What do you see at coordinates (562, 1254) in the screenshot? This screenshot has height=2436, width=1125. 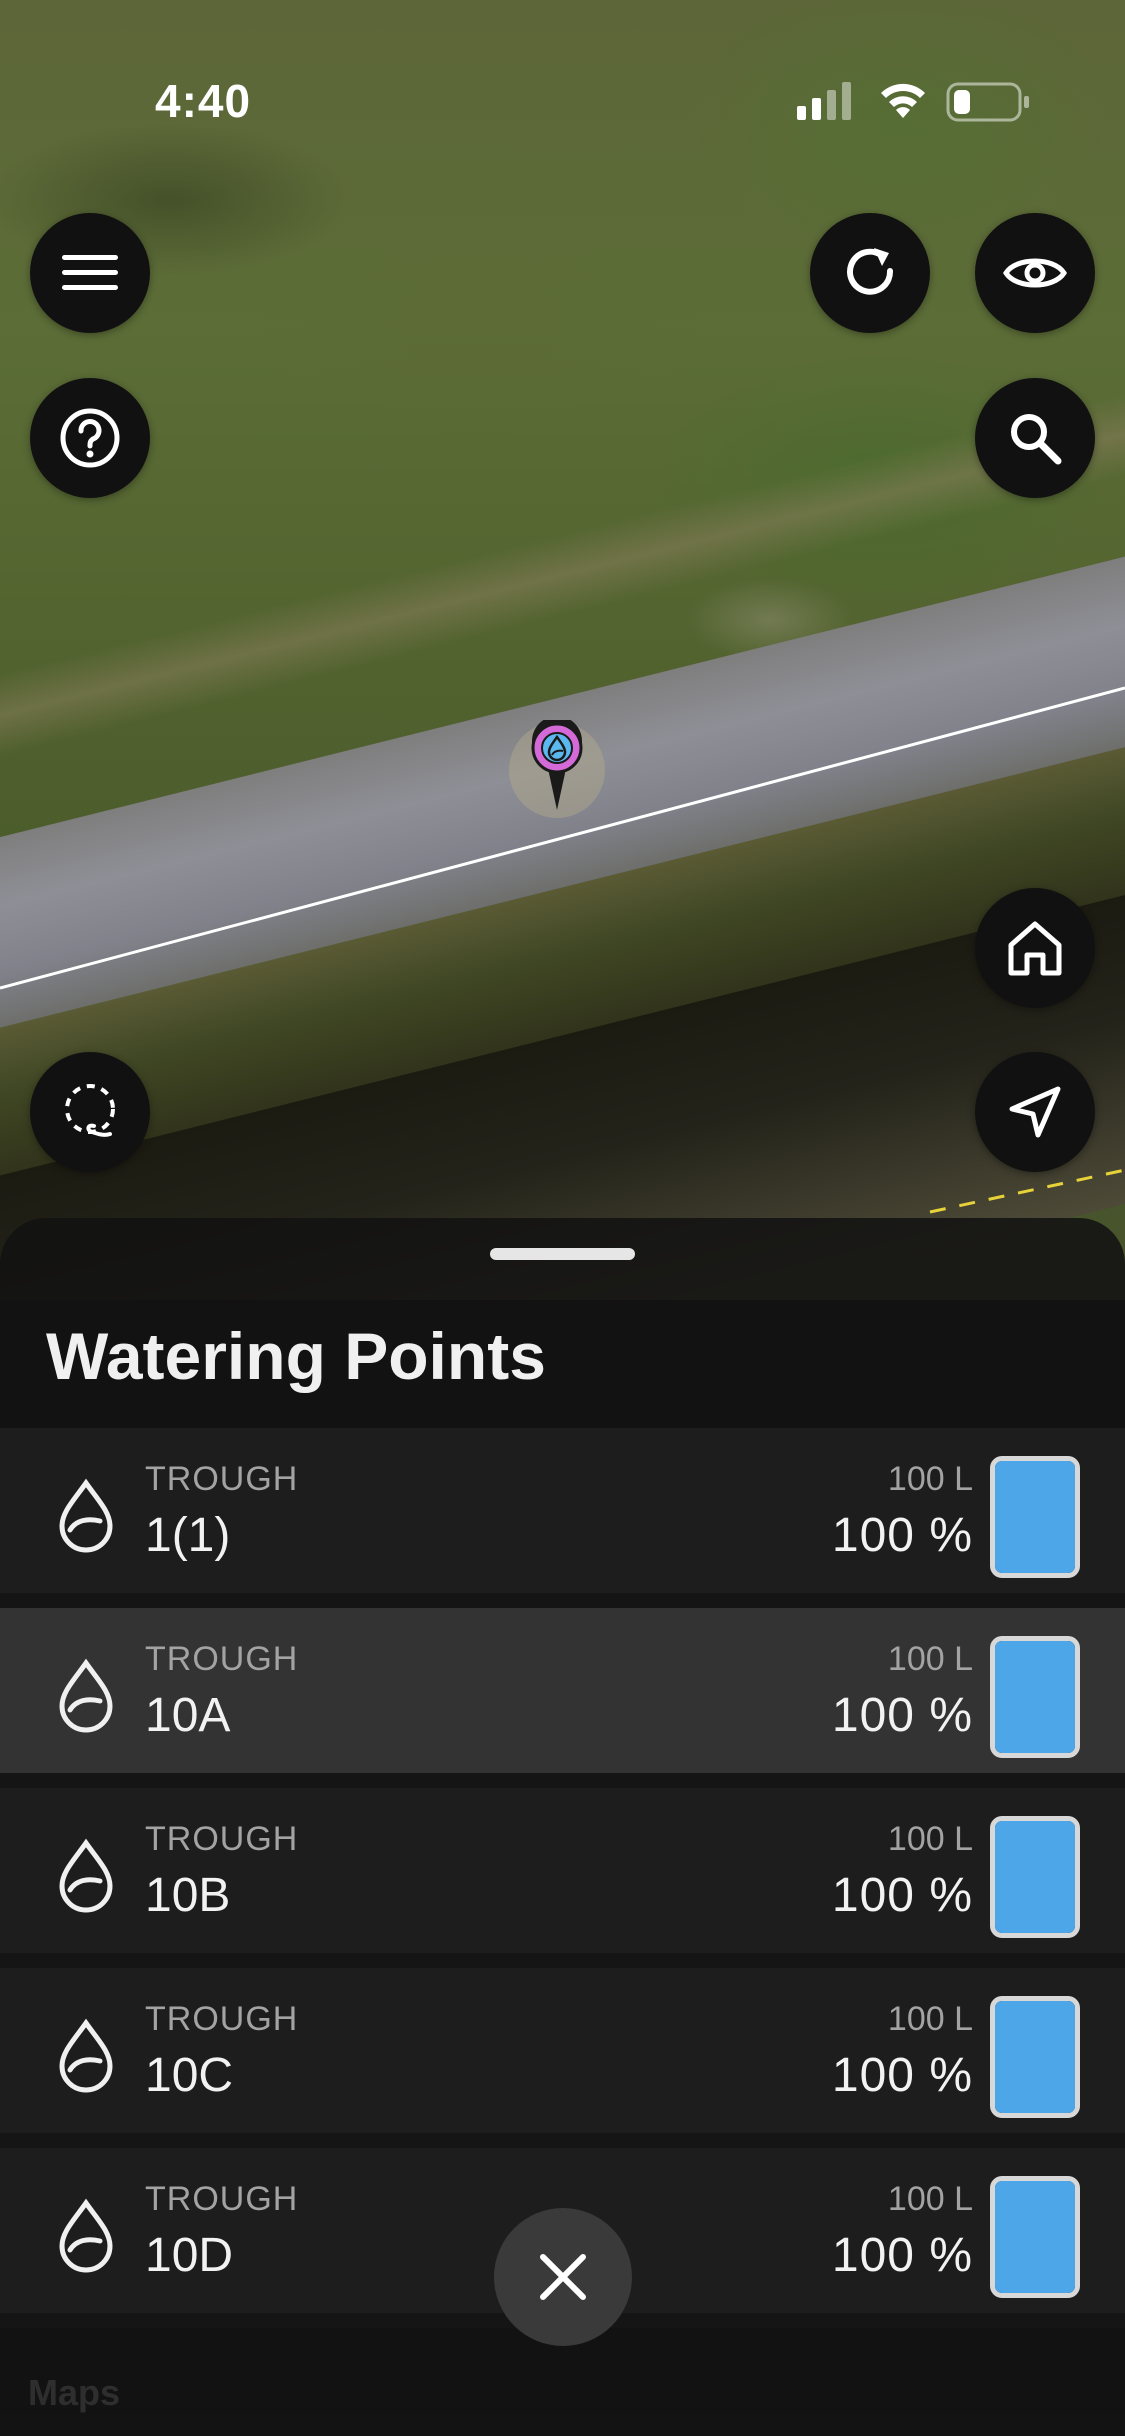 I see `sheet-drag-handle` at bounding box center [562, 1254].